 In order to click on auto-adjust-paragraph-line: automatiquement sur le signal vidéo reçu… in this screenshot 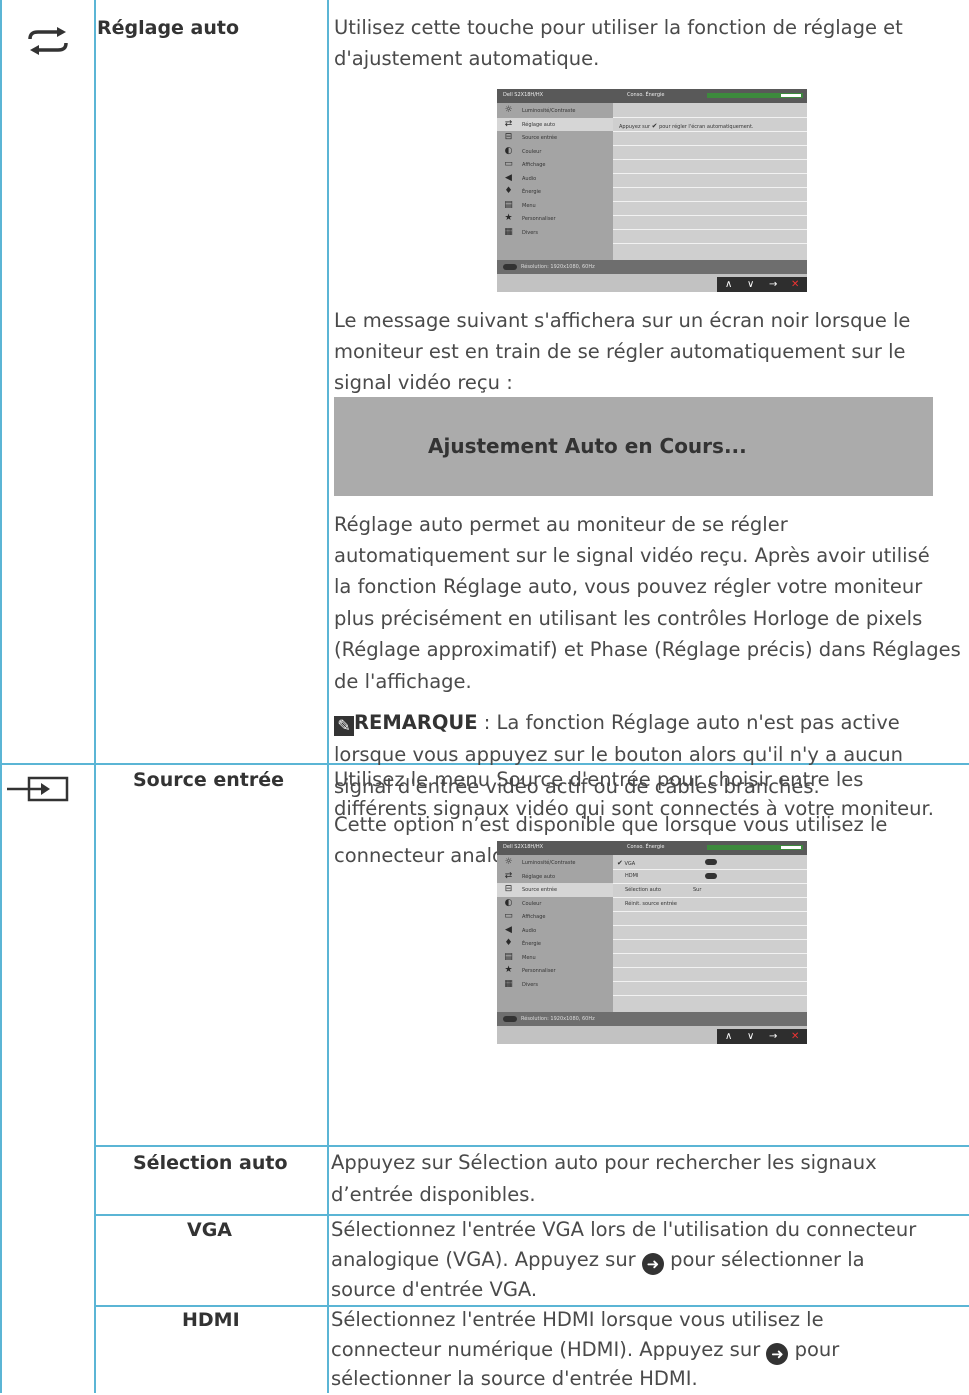, I will do `click(632, 555)`.